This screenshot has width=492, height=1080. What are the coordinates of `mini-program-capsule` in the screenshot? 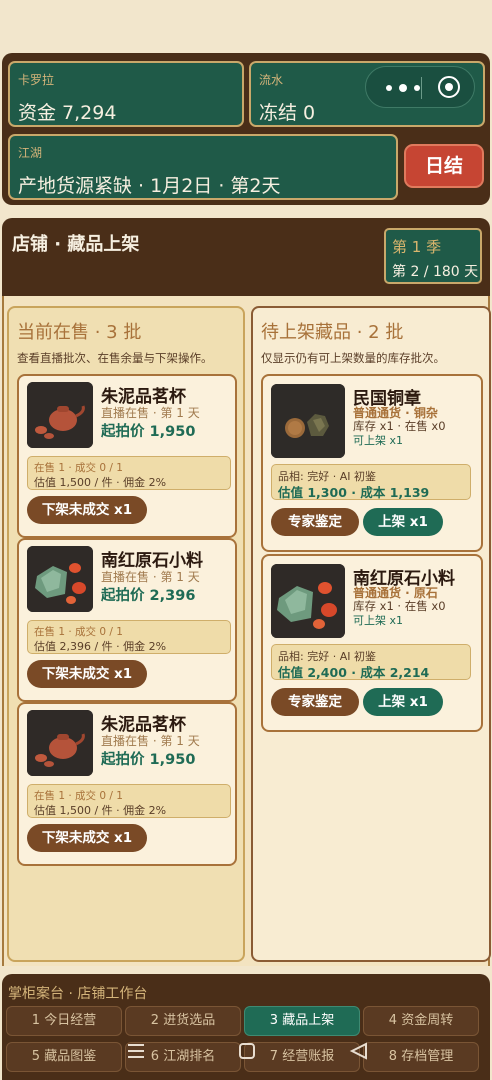 It's located at (420, 87).